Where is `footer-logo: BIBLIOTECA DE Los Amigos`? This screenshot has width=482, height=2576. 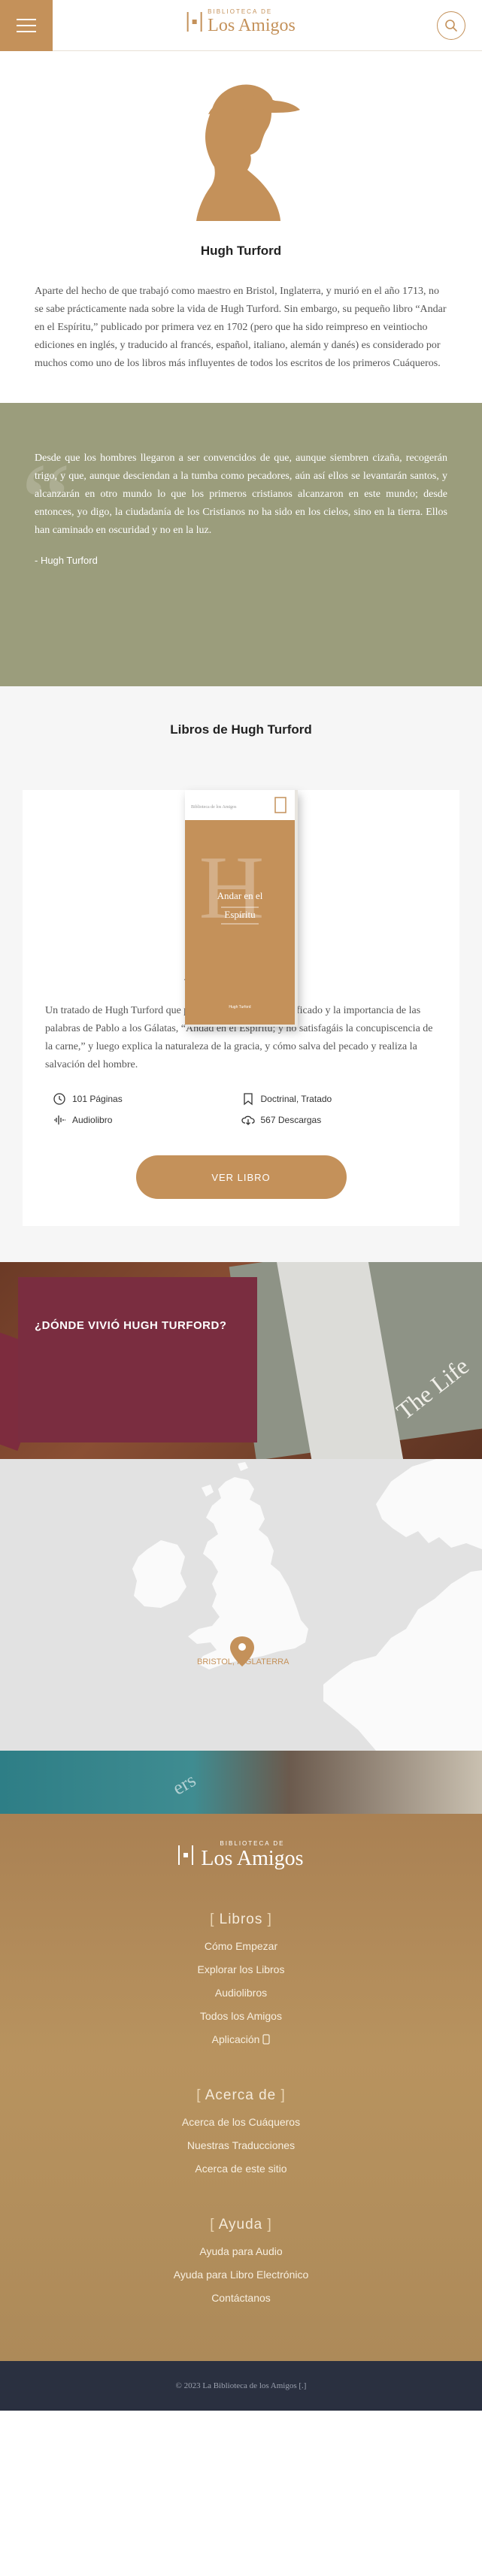
footer-logo: BIBLIOTECA DE Los Amigos is located at coordinates (241, 1855).